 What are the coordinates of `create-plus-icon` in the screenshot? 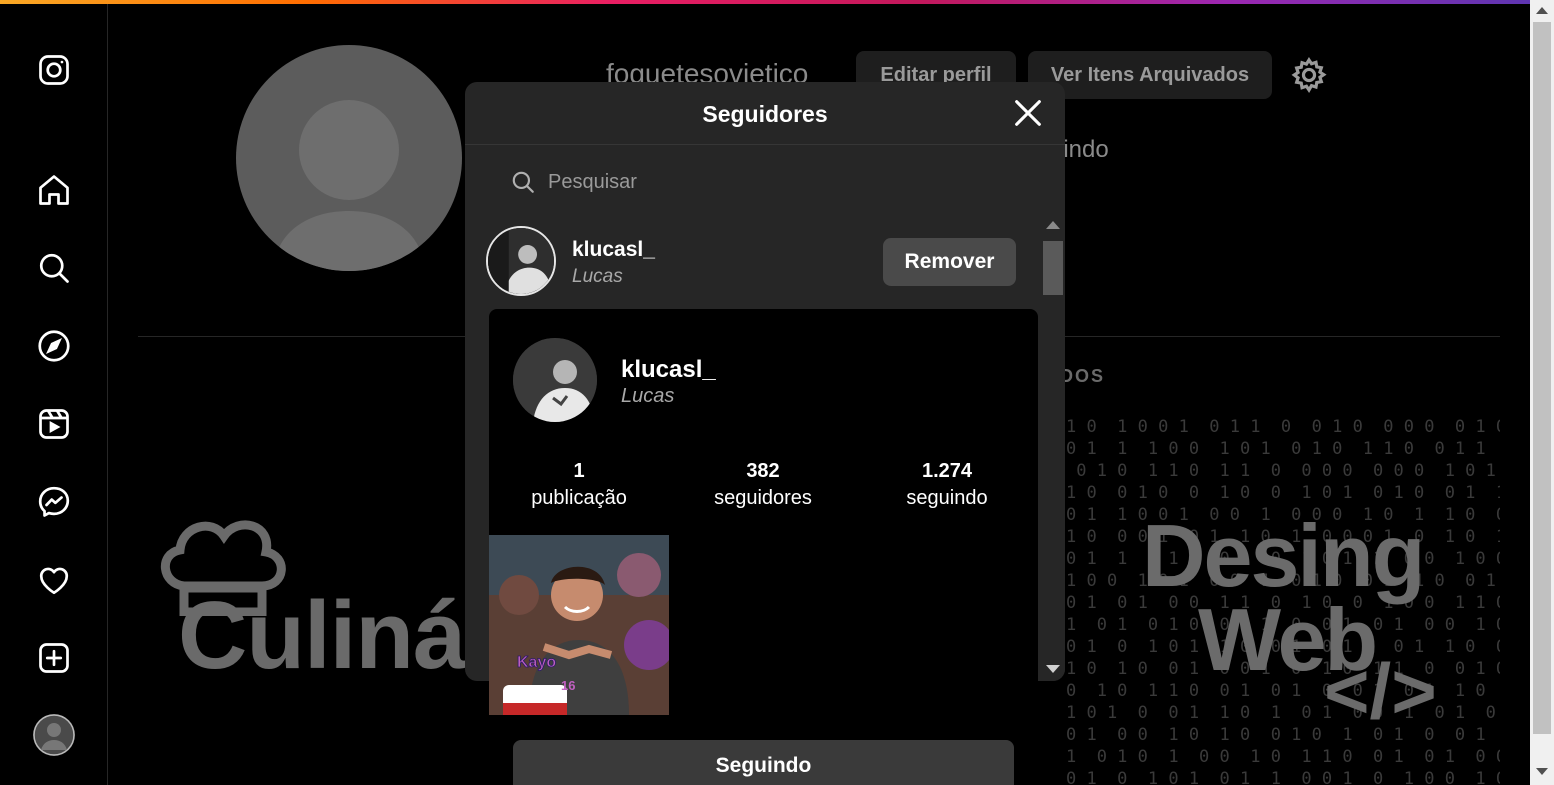 It's located at (54, 658).